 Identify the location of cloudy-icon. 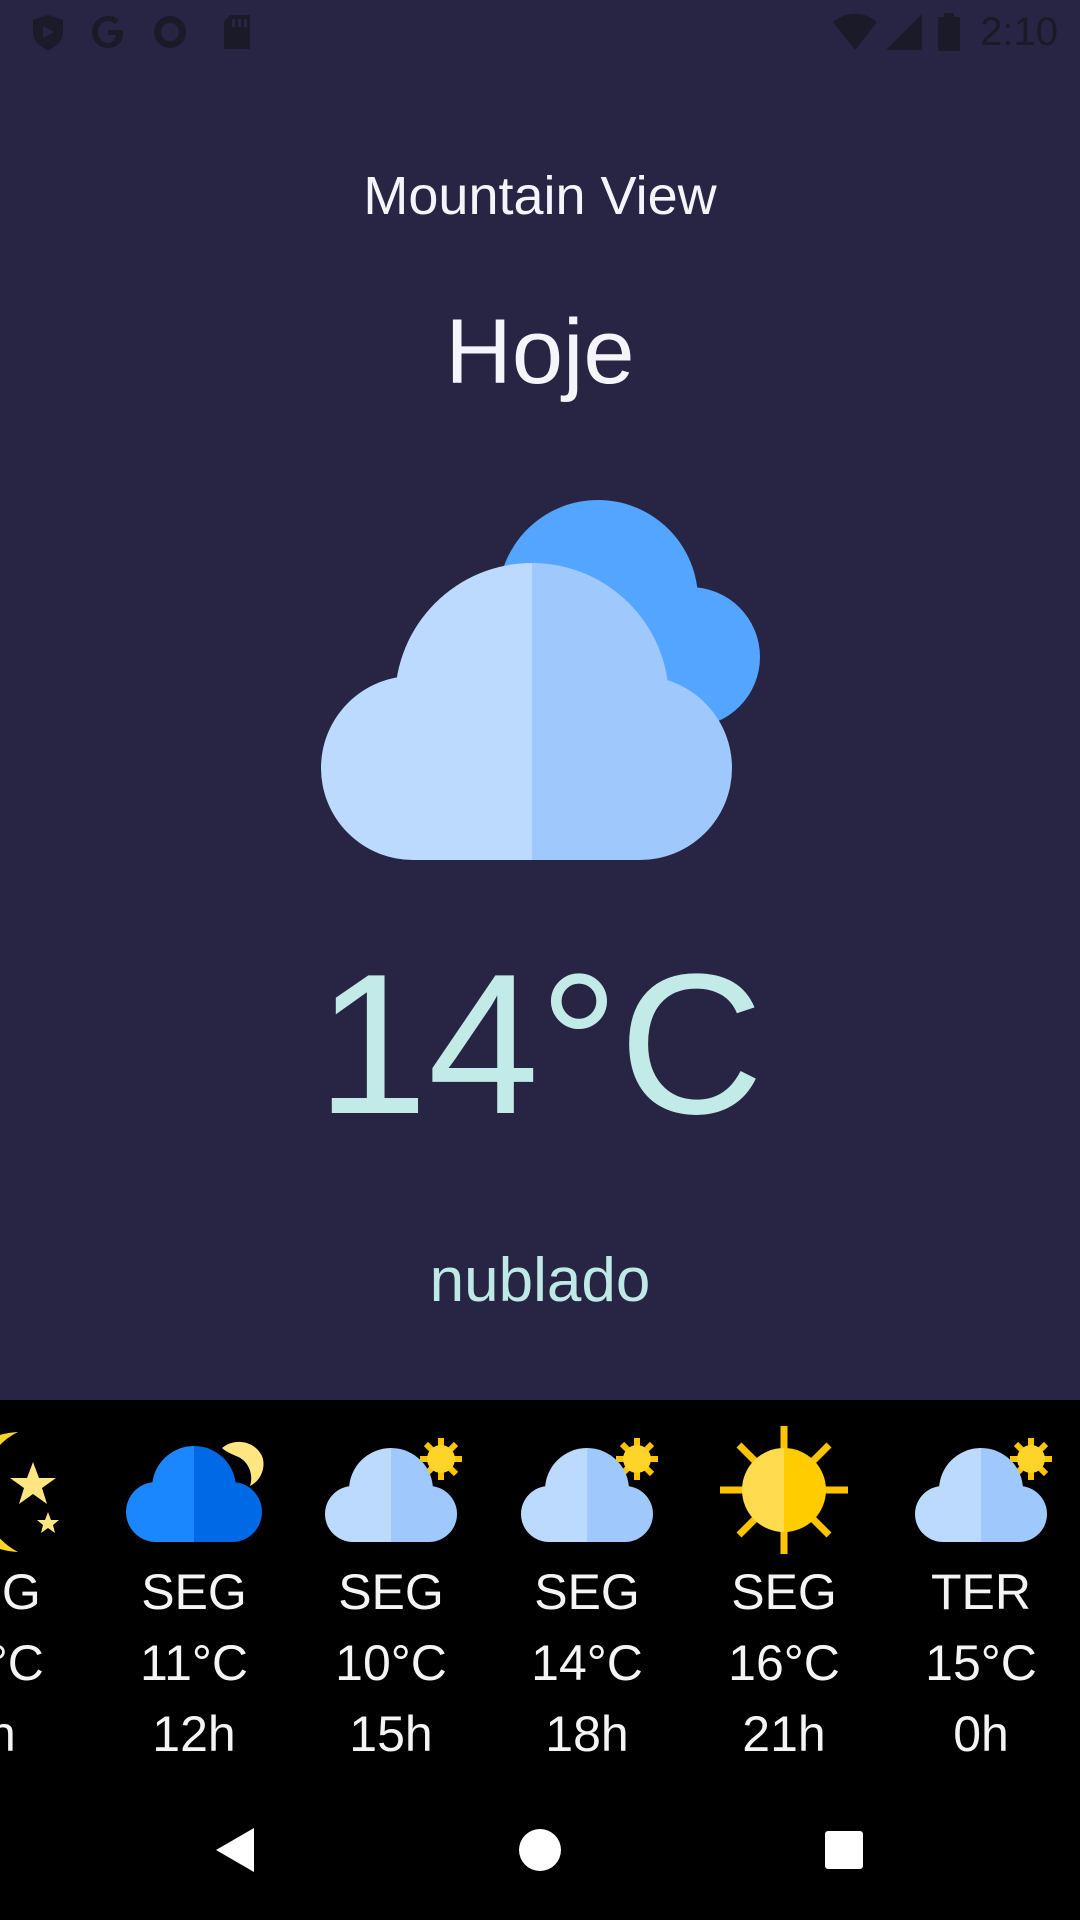
(540, 680).